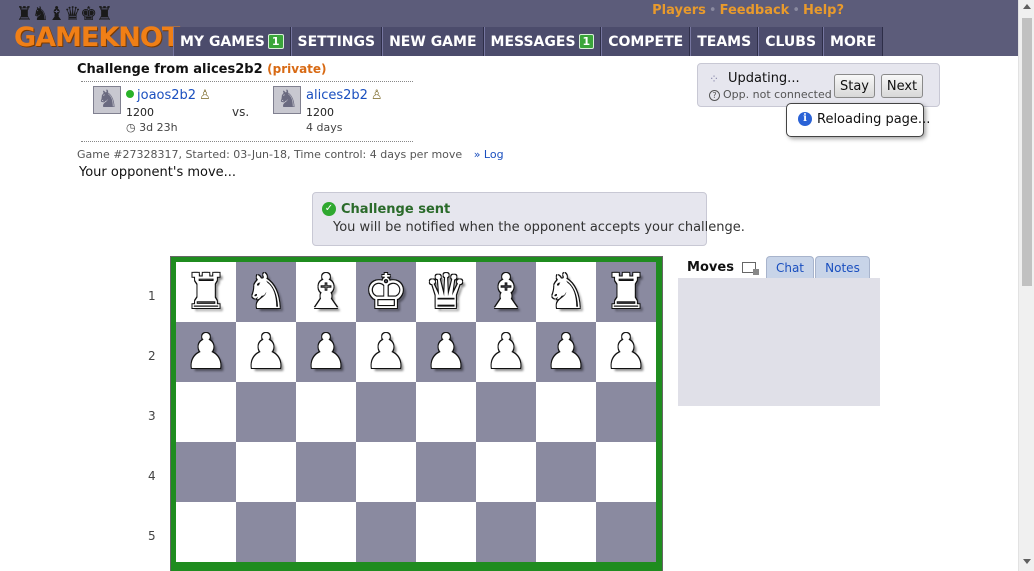  I want to click on gameknot-logo: ♜♞♝♛♚♜ GAMEKNOT, so click(97, 29).